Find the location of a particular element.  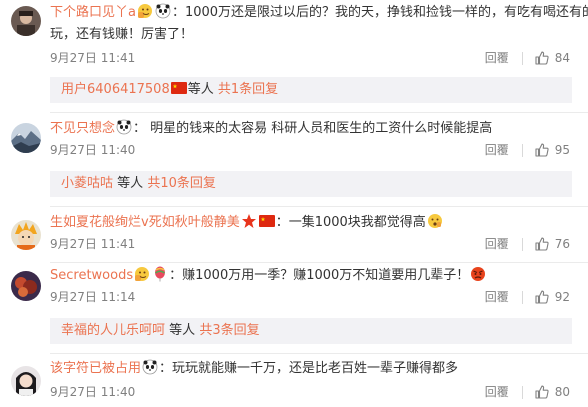

sub-reply-user: 小菱咕咕 is located at coordinates (87, 183).